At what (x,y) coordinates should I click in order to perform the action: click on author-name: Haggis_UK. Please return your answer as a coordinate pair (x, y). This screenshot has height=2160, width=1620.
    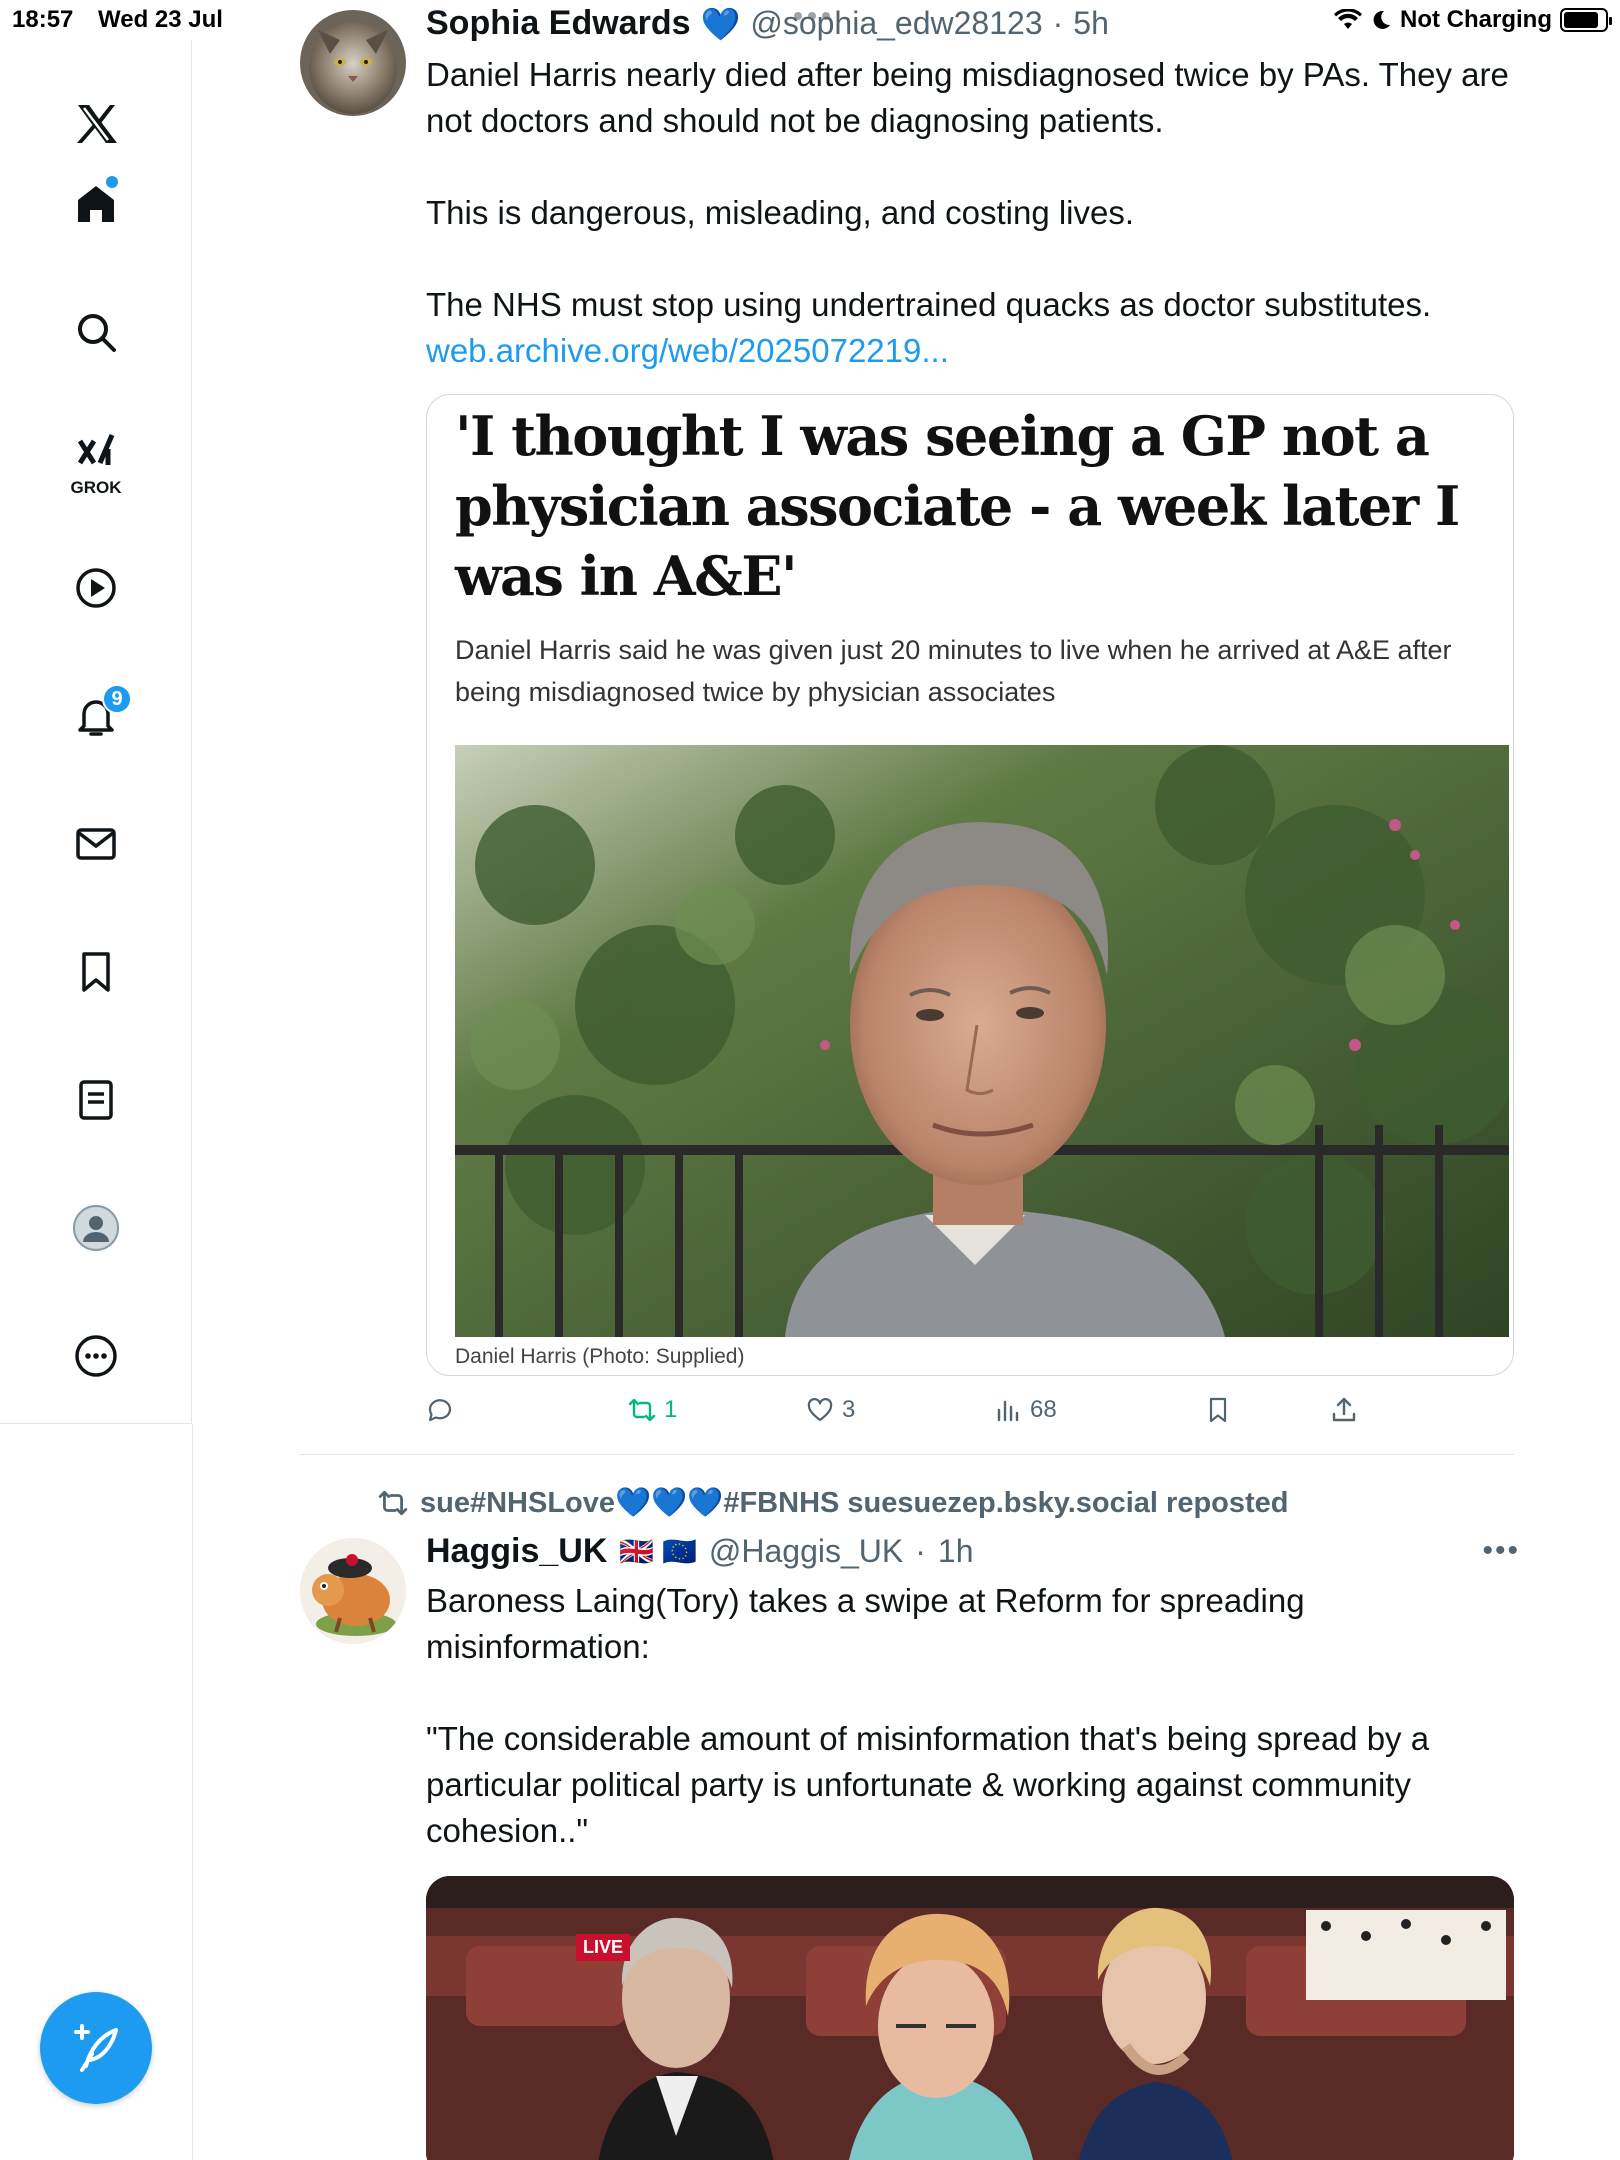
    Looking at the image, I should click on (516, 1551).